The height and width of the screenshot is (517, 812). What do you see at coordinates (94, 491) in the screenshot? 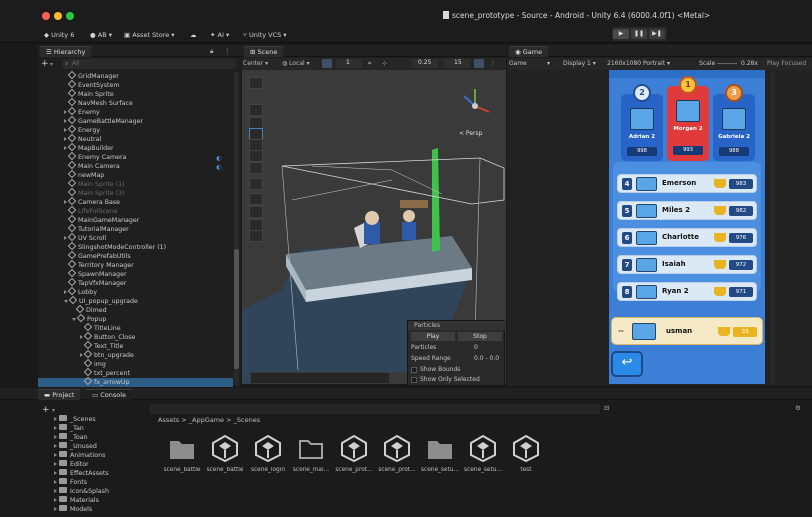
I see `project-folder-item: Icon&Splash` at bounding box center [94, 491].